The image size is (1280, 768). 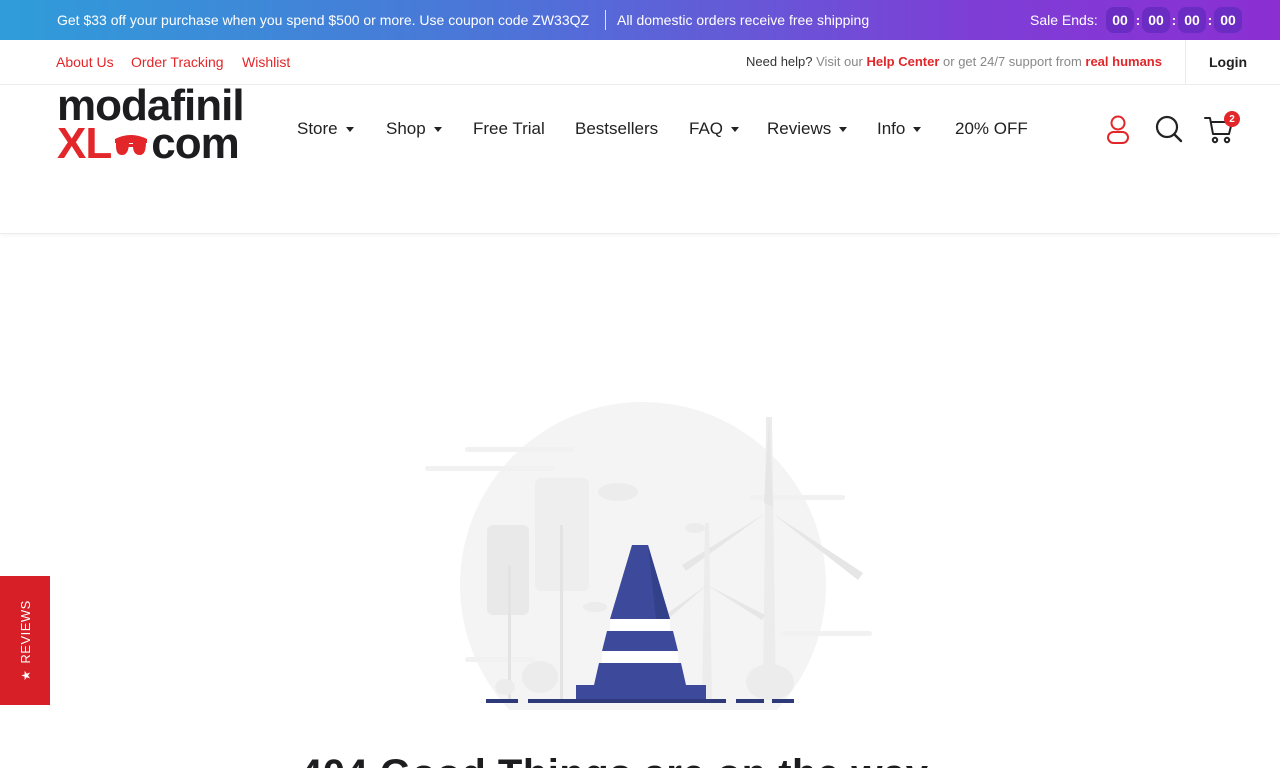 I want to click on nav-info-label: Info, so click(x=891, y=128).